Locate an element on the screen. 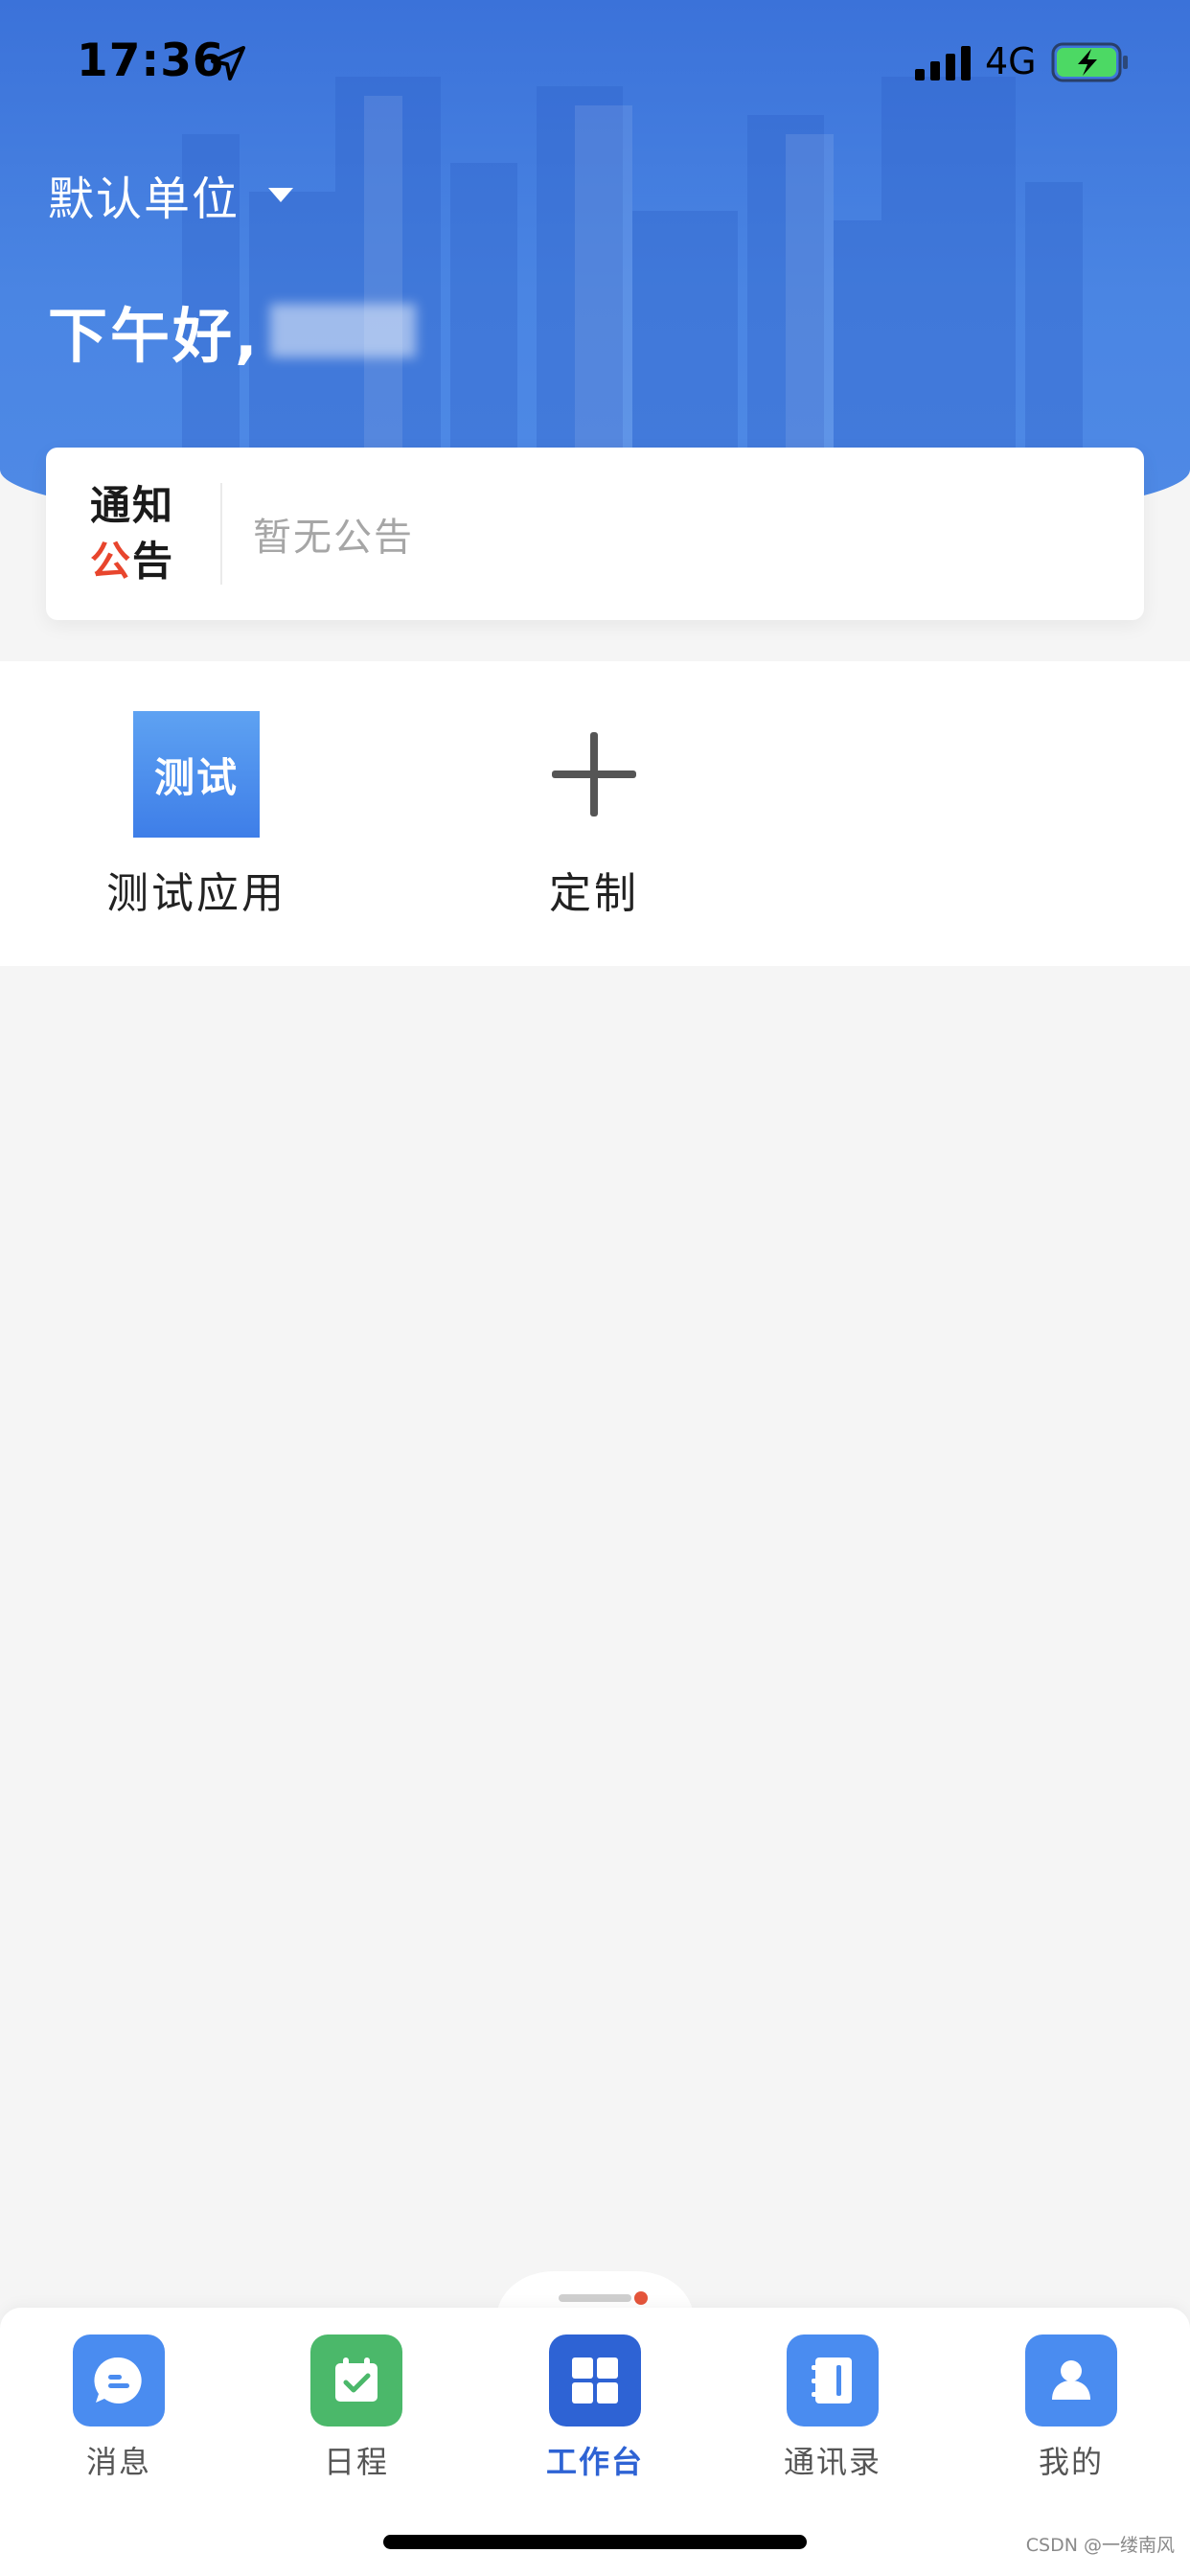 The image size is (1190, 2576). app-grid: 测试 测试应用 定制 is located at coordinates (595, 813).